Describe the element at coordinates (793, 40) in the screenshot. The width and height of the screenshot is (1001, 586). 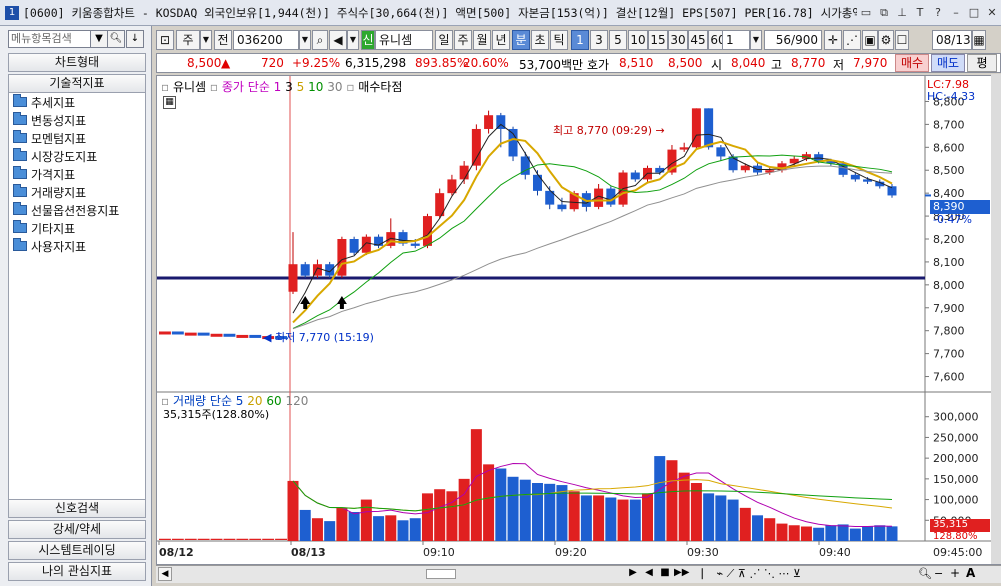
I see `data-count-field: 56/900` at that location.